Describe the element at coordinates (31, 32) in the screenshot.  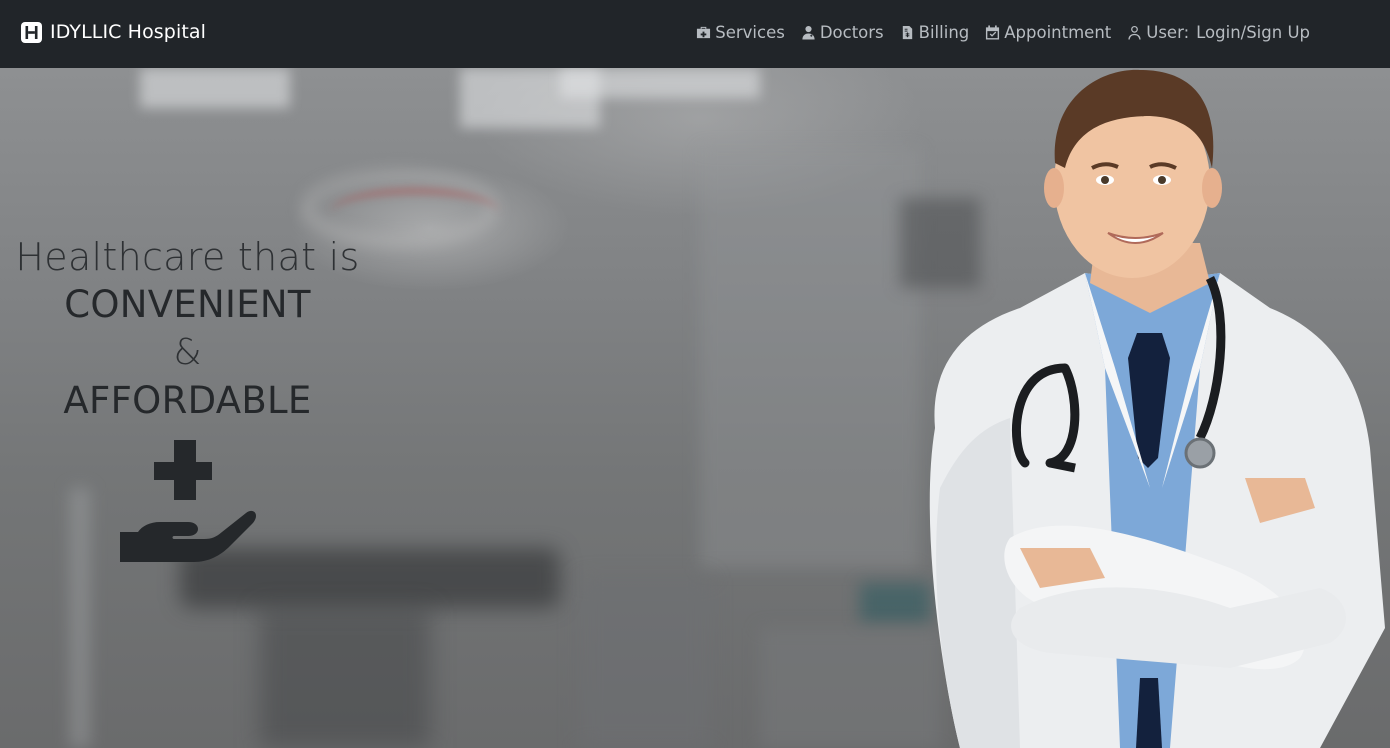
I see `hospital-icon` at that location.